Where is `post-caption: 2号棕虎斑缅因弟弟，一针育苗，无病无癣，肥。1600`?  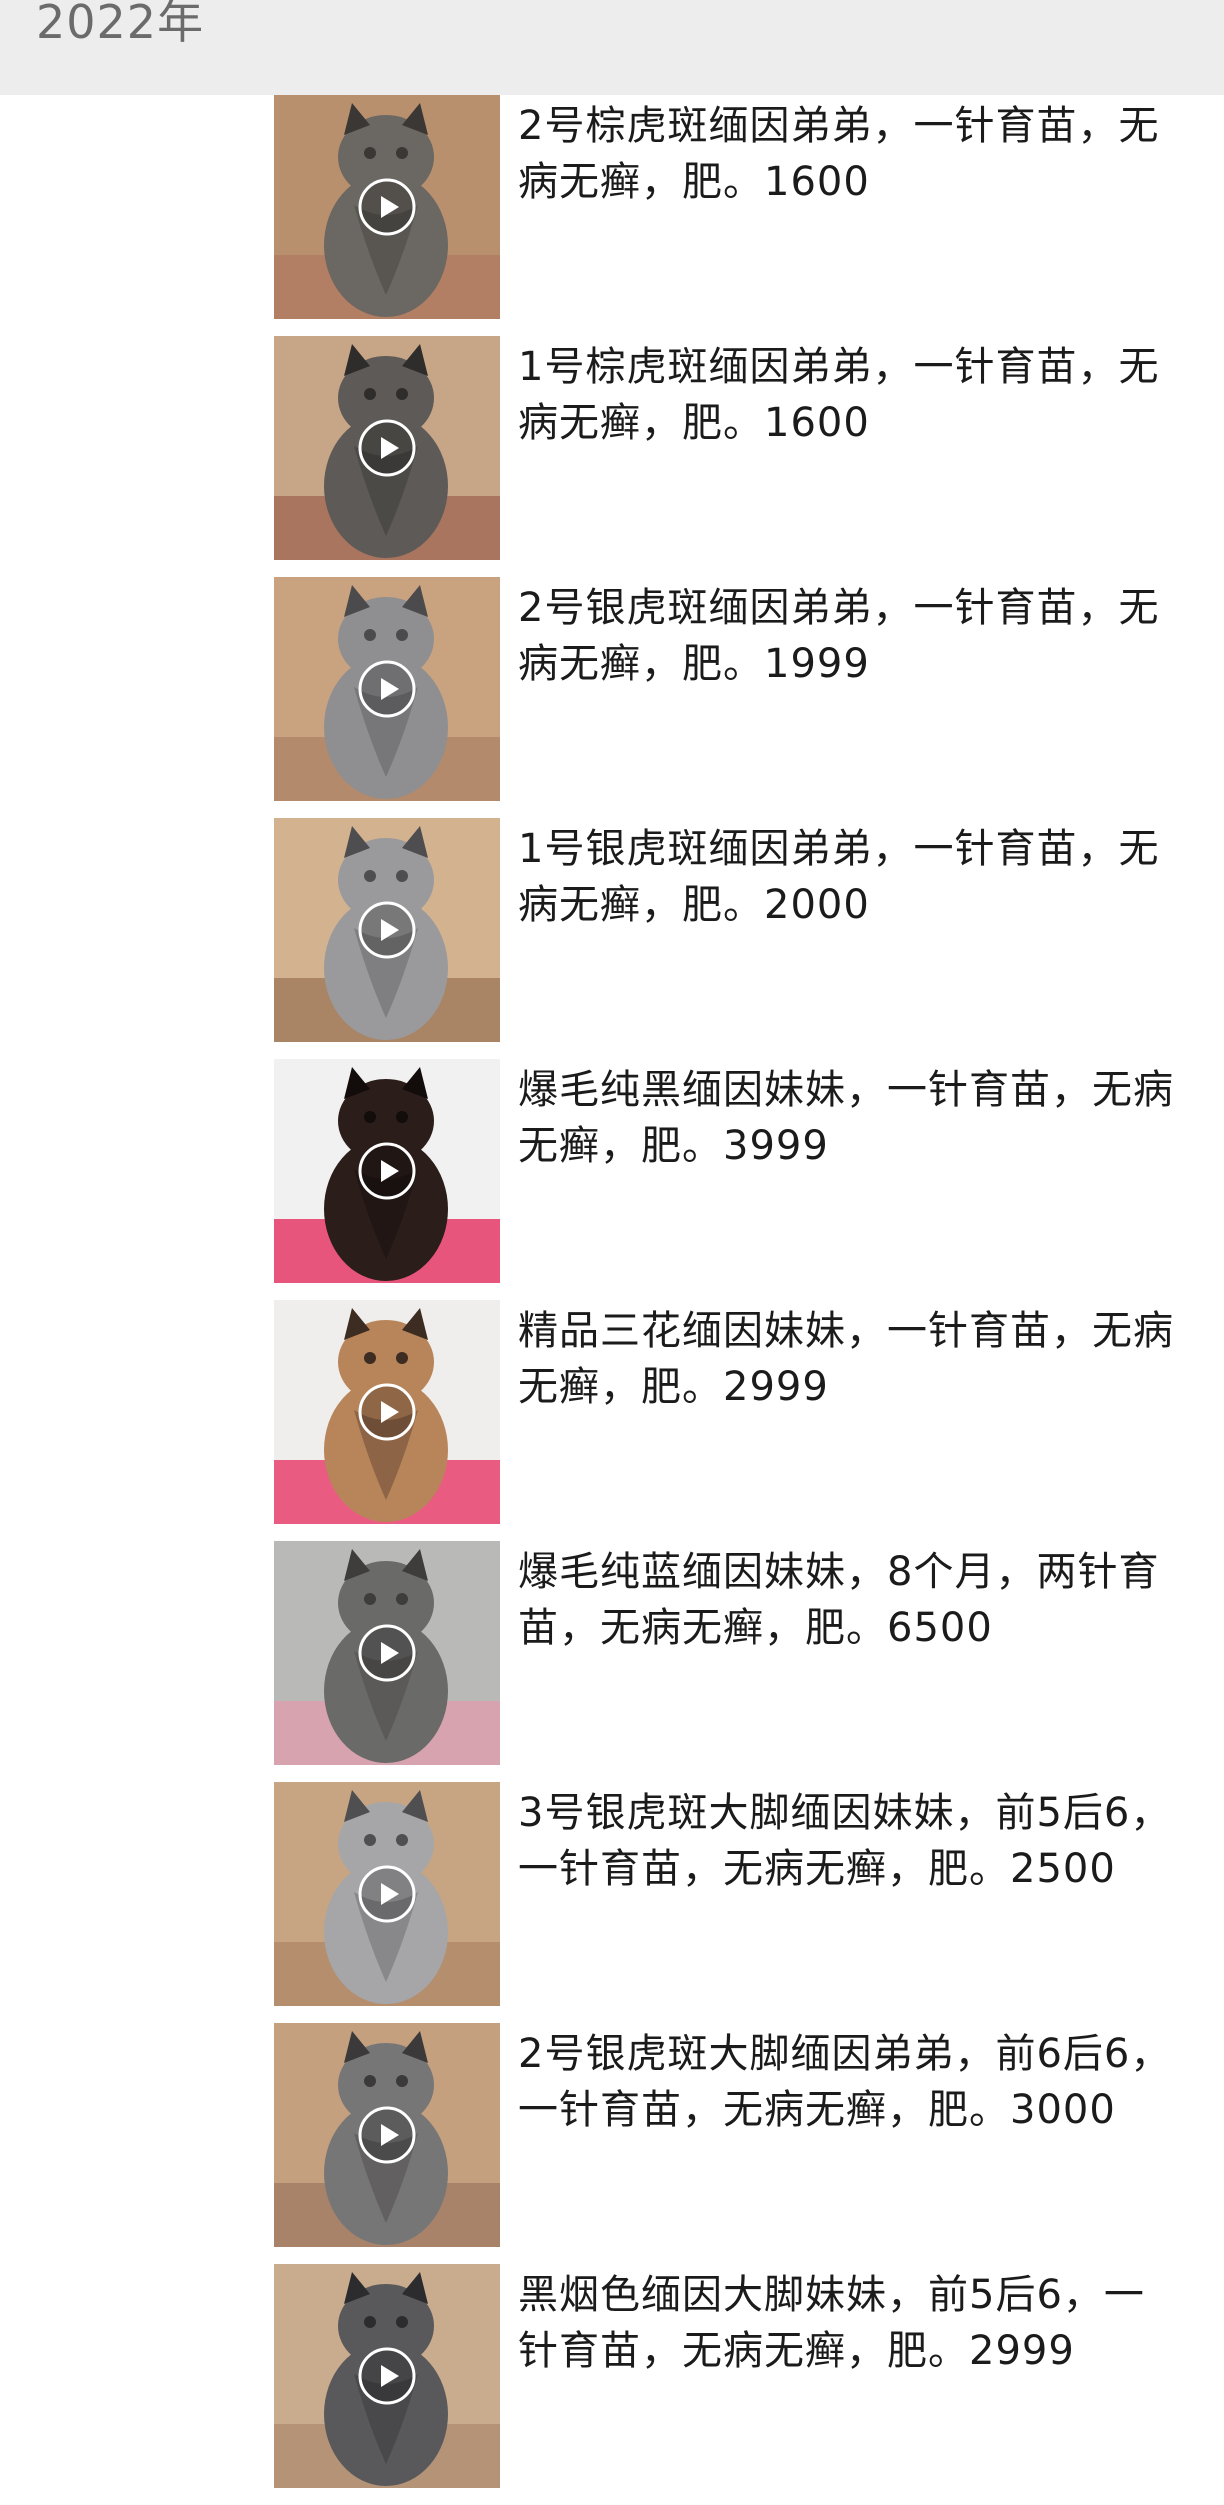 post-caption: 2号棕虎斑缅因弟弟，一针育苗，无病无癣，肥。1600 is located at coordinates (839, 154).